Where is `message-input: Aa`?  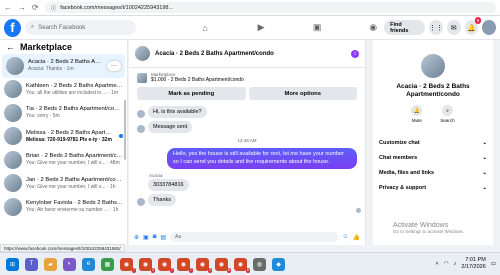 message-input: Aa is located at coordinates (254, 237).